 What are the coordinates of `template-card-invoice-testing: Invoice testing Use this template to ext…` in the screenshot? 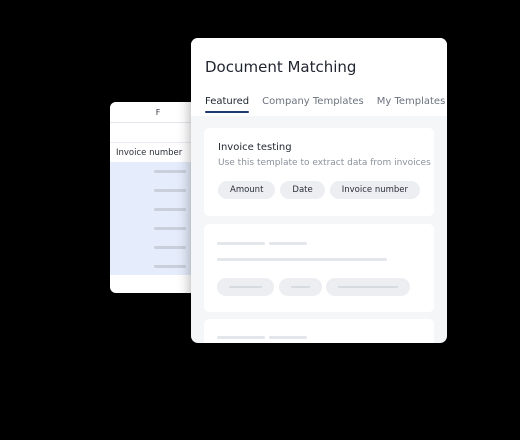 It's located at (319, 172).